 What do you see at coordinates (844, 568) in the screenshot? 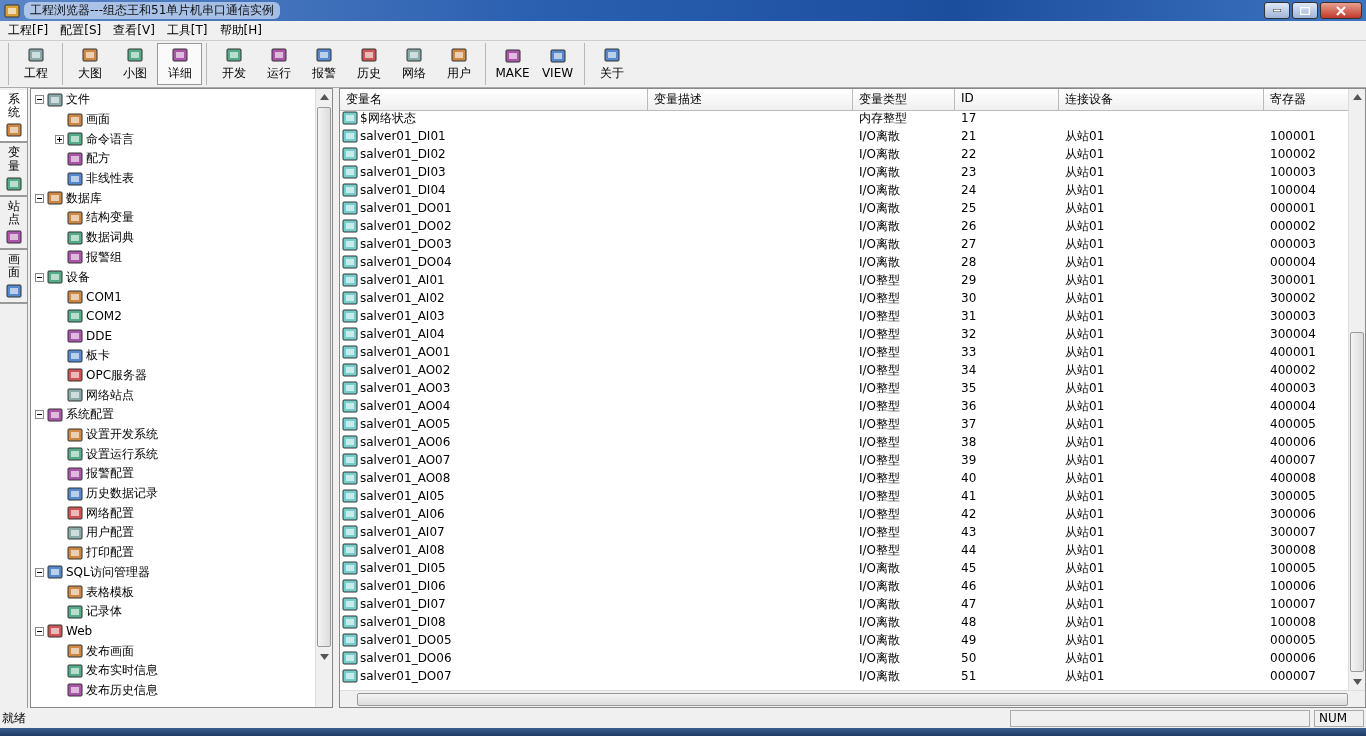
I see `table-row: salver01_DI05 I/O离散 45 从站01 100005` at bounding box center [844, 568].